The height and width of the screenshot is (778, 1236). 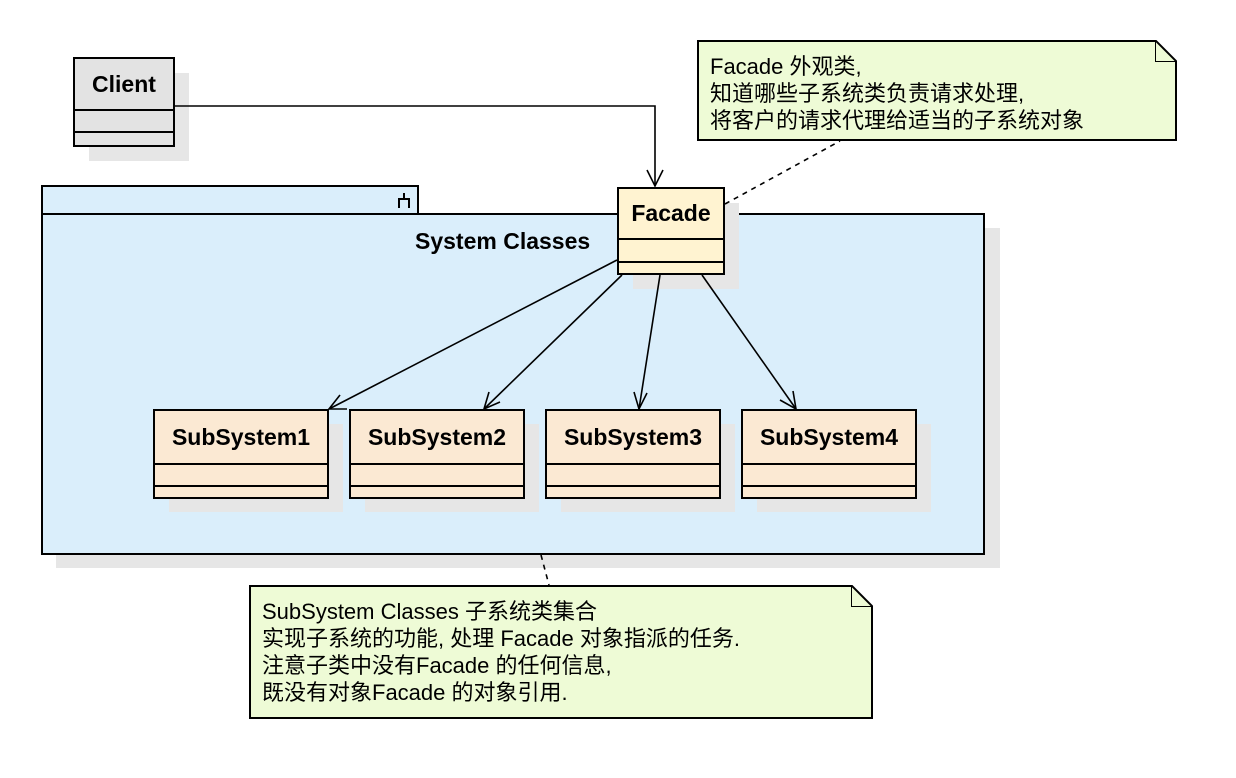 I want to click on facade-to-subsystem4, so click(x=749, y=342).